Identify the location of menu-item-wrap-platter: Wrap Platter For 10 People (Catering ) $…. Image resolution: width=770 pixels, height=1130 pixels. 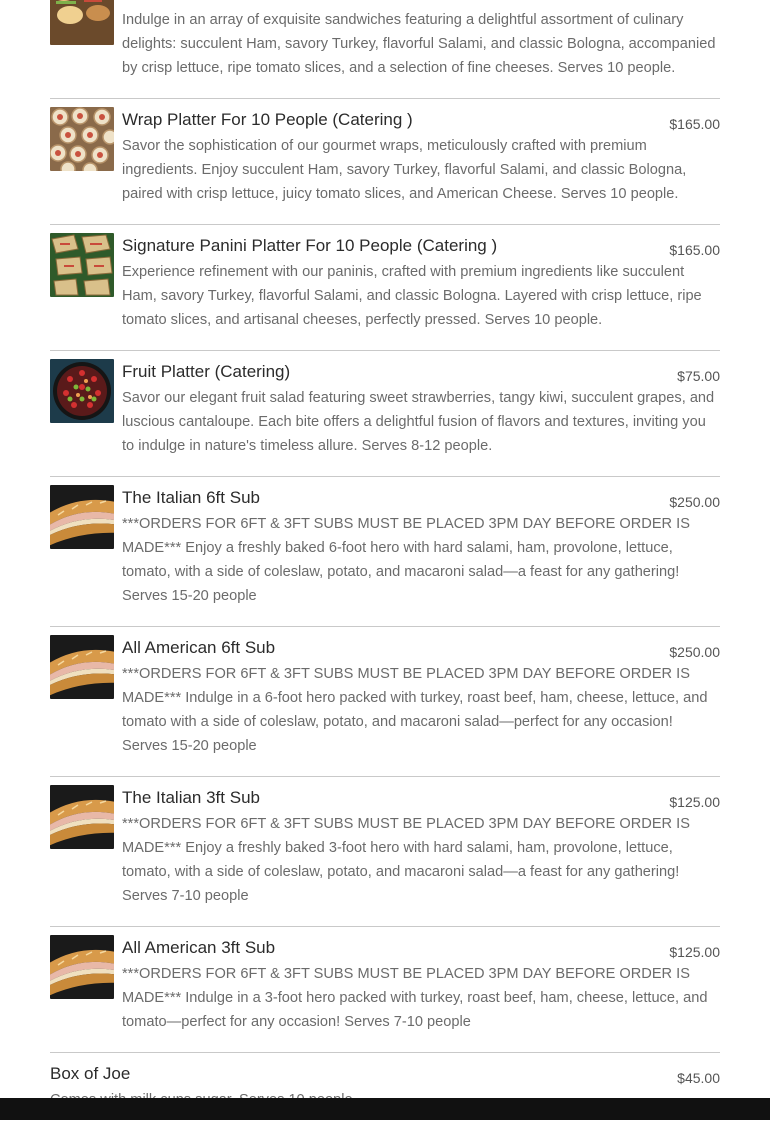
(385, 161).